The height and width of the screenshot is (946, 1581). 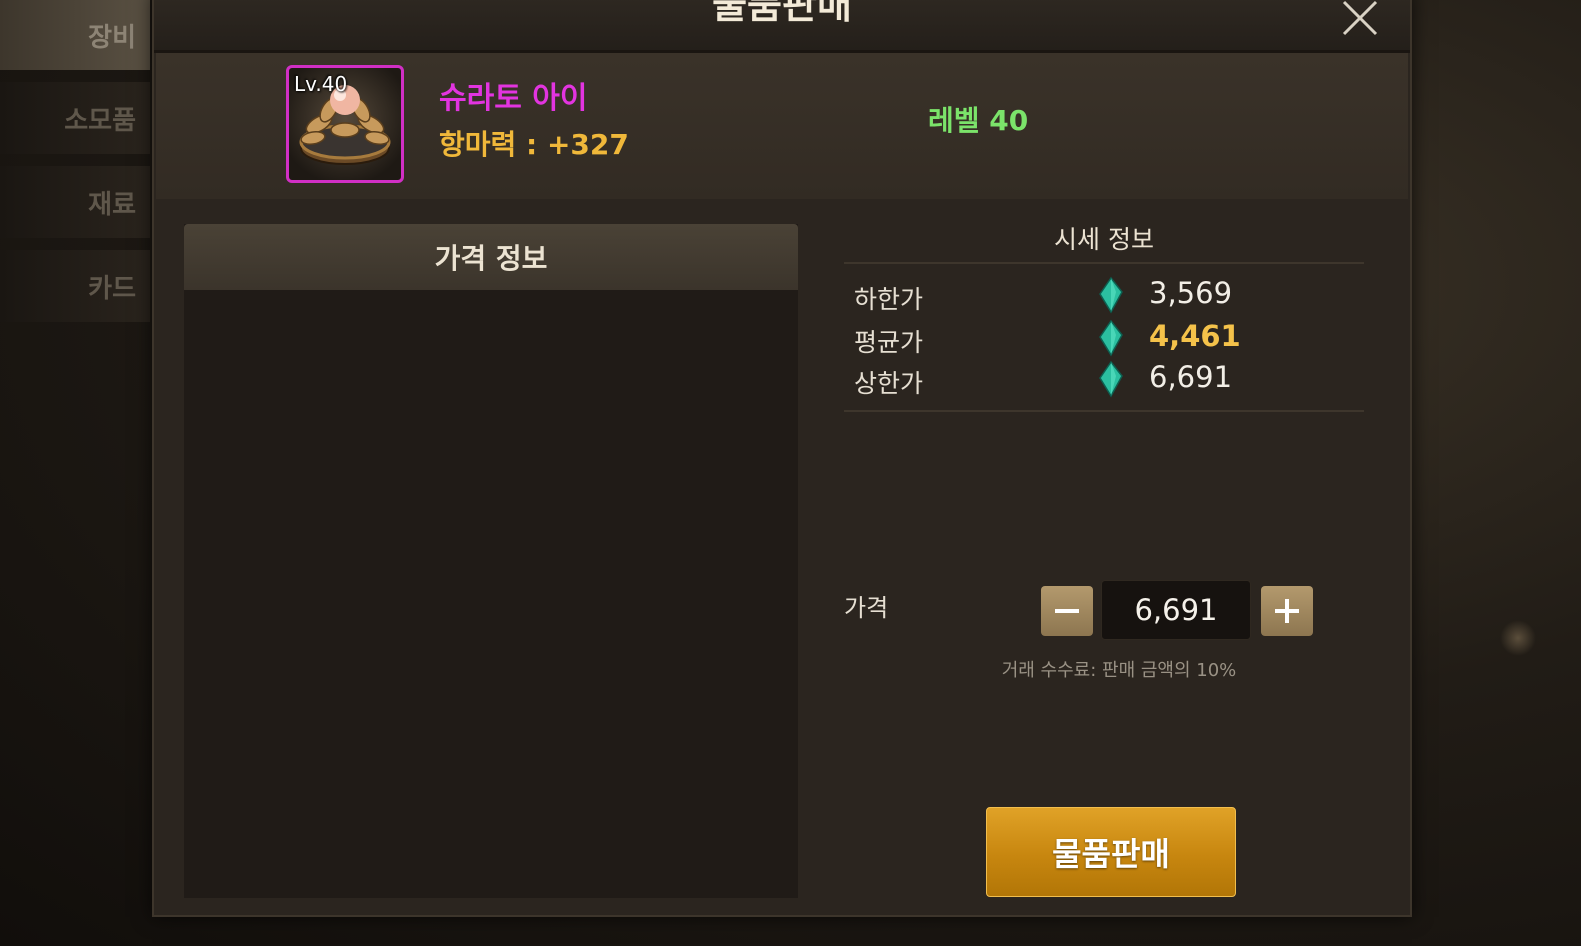 What do you see at coordinates (1191, 293) in the screenshot?
I see `market-value: 3,569` at bounding box center [1191, 293].